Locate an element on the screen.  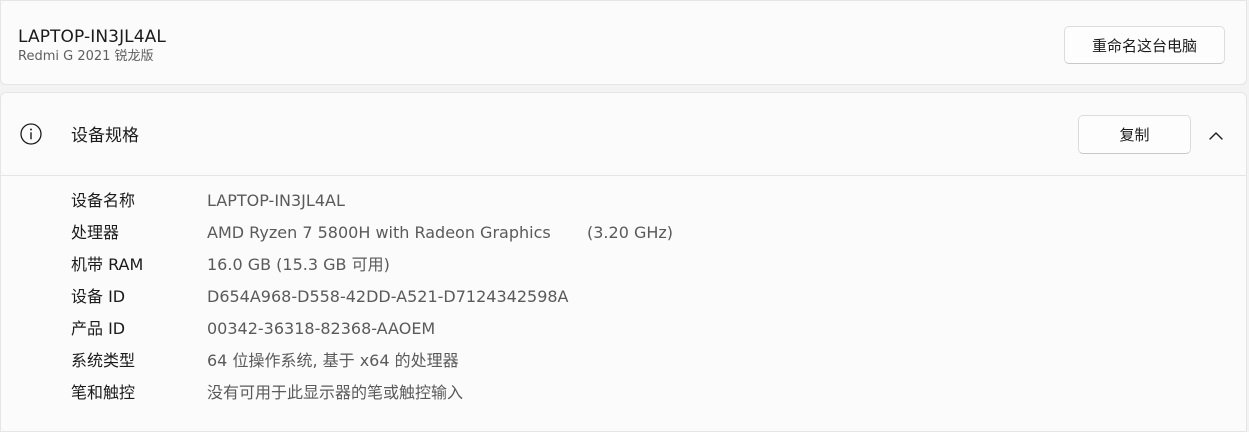
spec-value: AMD Ryzen 7 5800H with Radeon Graphics is located at coordinates (379, 232).